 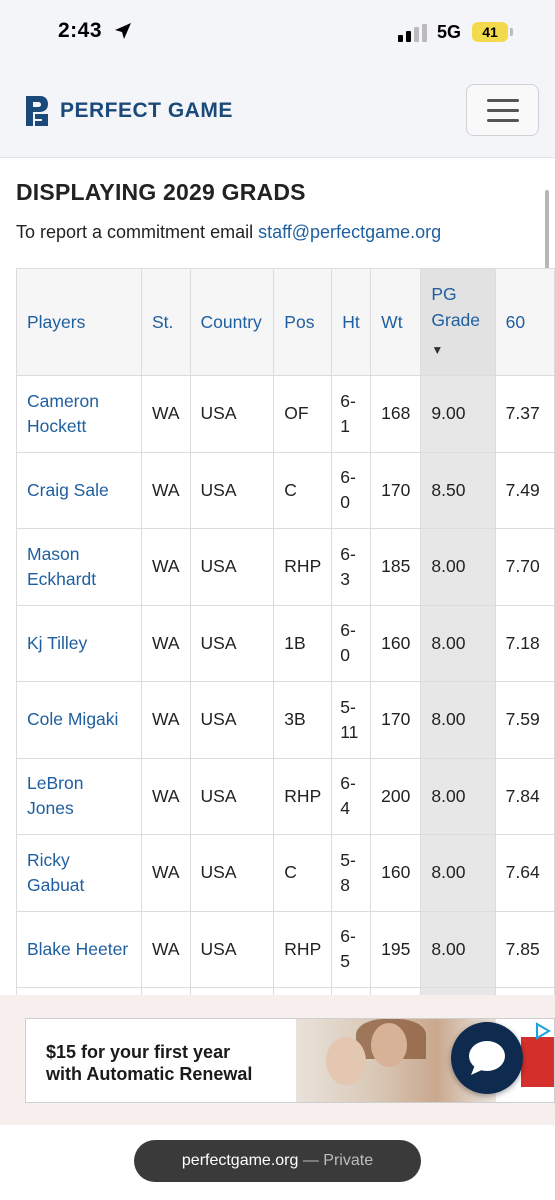 What do you see at coordinates (524, 720) in the screenshot?
I see `cell-sixty: 7.59` at bounding box center [524, 720].